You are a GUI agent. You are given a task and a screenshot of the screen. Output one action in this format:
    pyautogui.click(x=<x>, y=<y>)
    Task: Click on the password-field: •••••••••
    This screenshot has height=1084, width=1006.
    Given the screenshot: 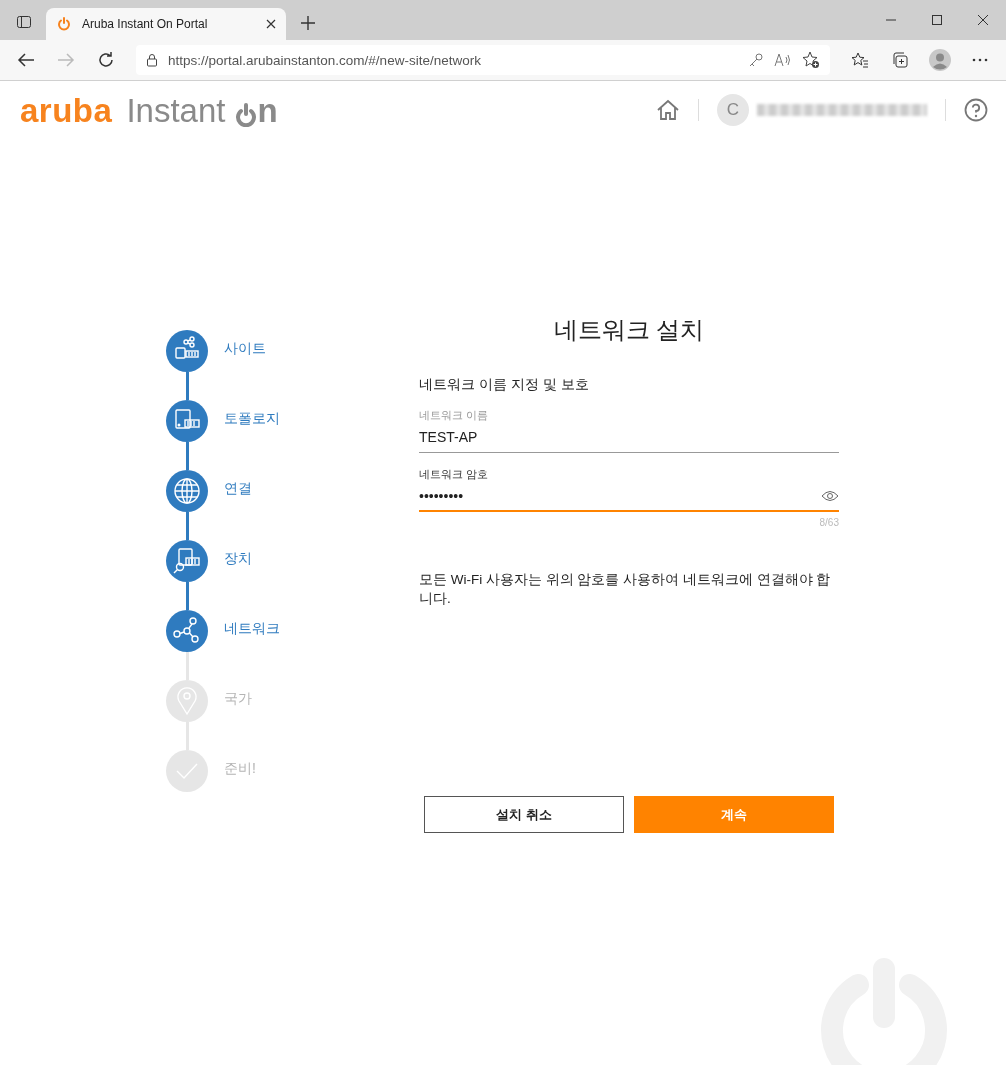 What is the action you would take?
    pyautogui.click(x=629, y=500)
    